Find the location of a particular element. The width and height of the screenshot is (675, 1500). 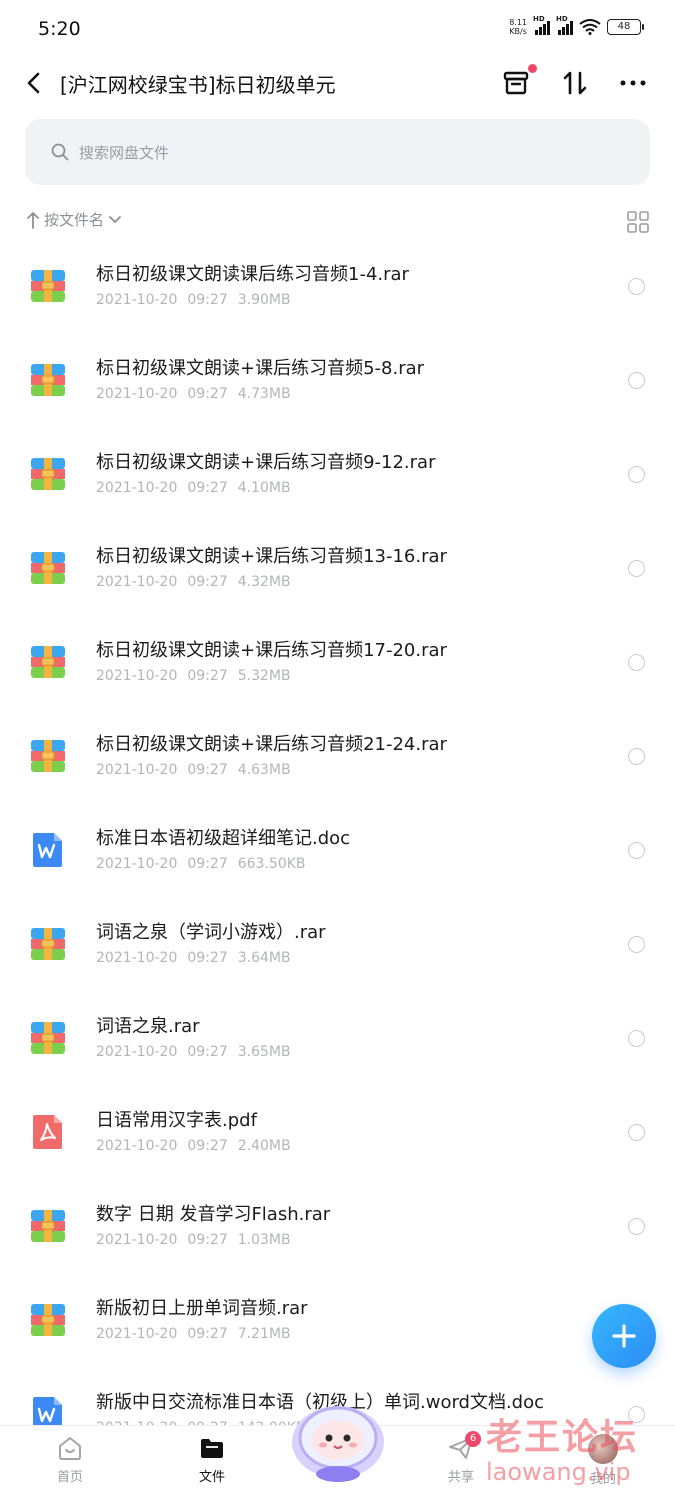

file-meta: 2021-10-20 09:27 1.03MB is located at coordinates (198, 1240).